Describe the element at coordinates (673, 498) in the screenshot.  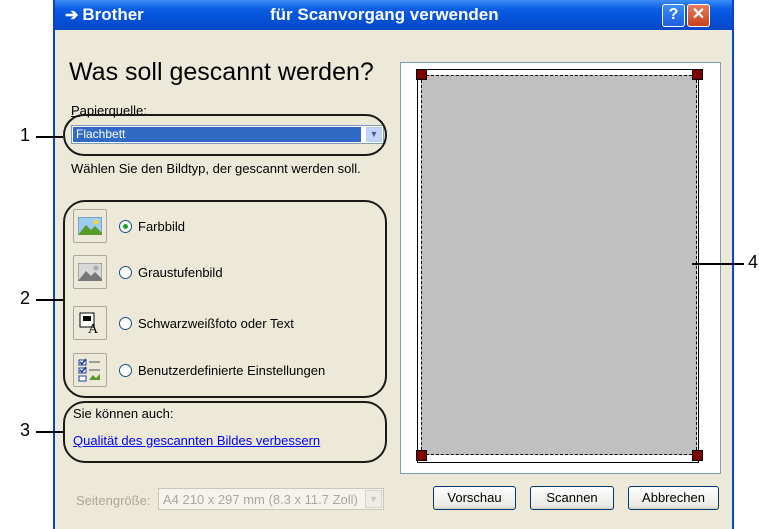
I see `cancel-button: Abbrechen` at that location.